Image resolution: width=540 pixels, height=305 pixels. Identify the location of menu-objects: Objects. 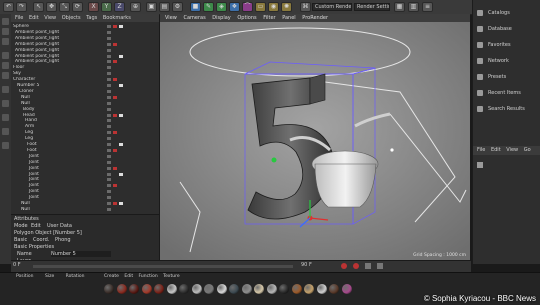
(71, 18).